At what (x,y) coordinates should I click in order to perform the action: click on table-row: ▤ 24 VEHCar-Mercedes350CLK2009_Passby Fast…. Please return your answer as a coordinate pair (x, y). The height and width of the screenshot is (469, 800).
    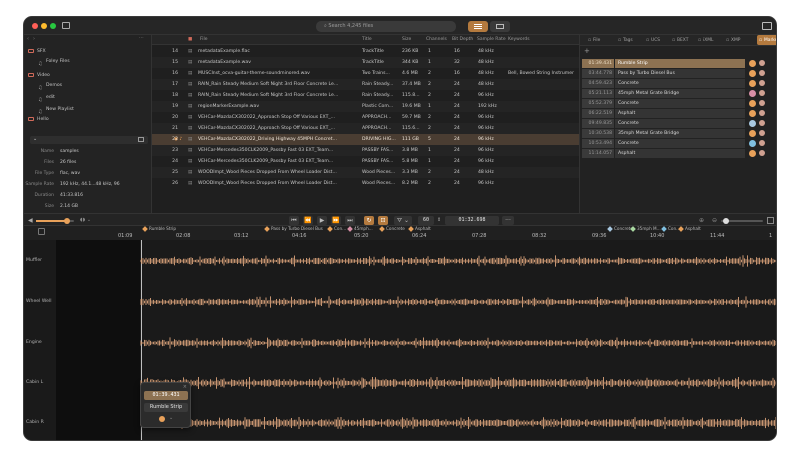
    Looking at the image, I should click on (365, 161).